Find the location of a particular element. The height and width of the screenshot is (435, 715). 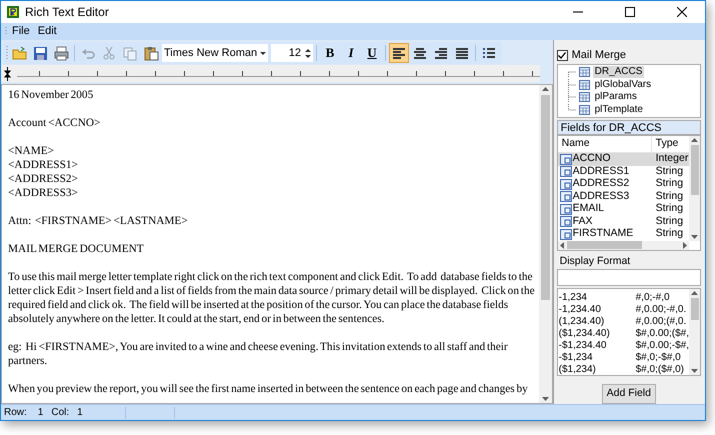

field-name: EMAIL is located at coordinates (589, 208).